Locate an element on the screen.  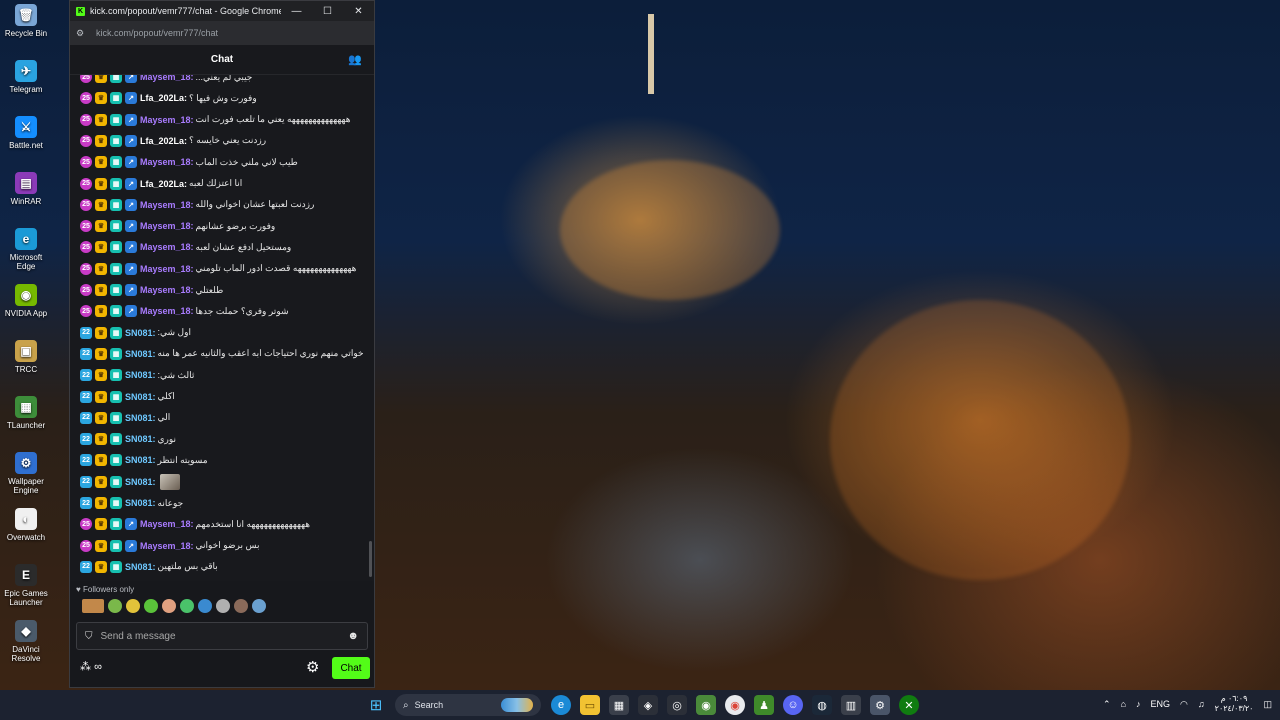
desktop-icon-trcc: ▣ TRCC is located at coordinates (26, 357).